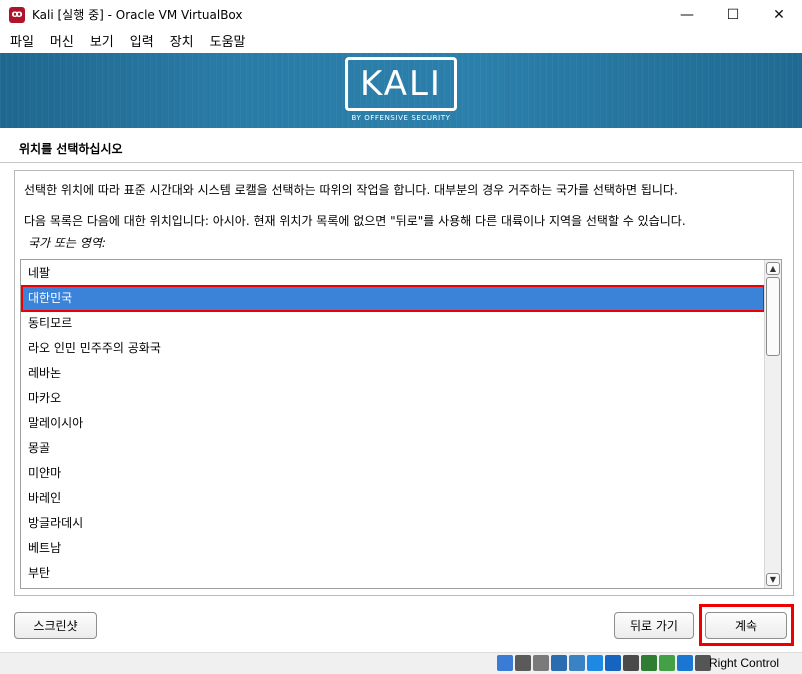 Image resolution: width=802 pixels, height=674 pixels. Describe the element at coordinates (22, 40) in the screenshot. I see `menu-file: 파일` at that location.